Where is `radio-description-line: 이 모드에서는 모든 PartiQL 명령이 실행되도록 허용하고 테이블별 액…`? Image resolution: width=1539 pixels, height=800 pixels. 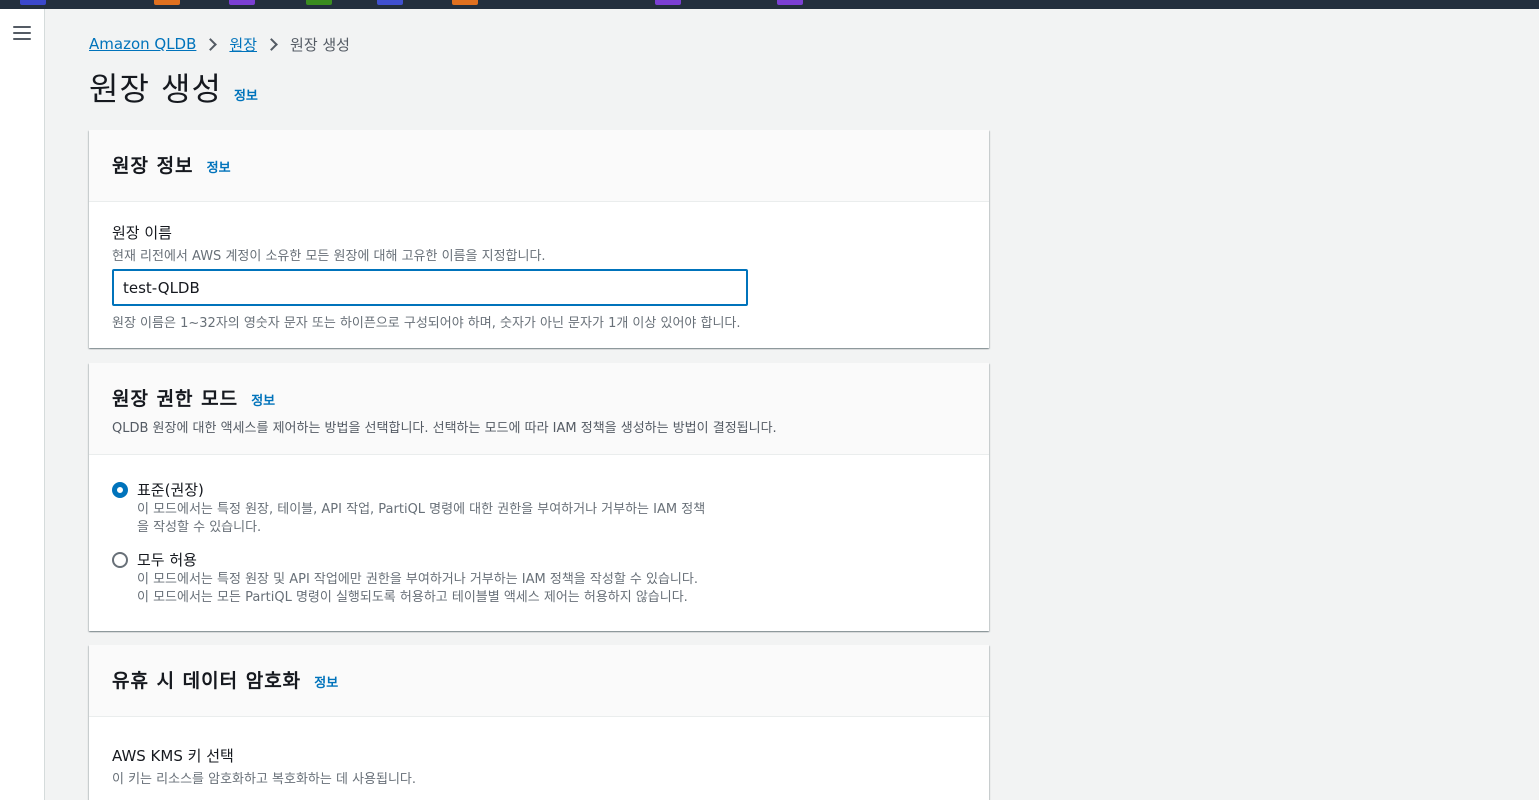
radio-description-line: 이 모드에서는 모든 PartiQL 명령이 실행되도록 허용하고 테이블별 액… is located at coordinates (412, 597).